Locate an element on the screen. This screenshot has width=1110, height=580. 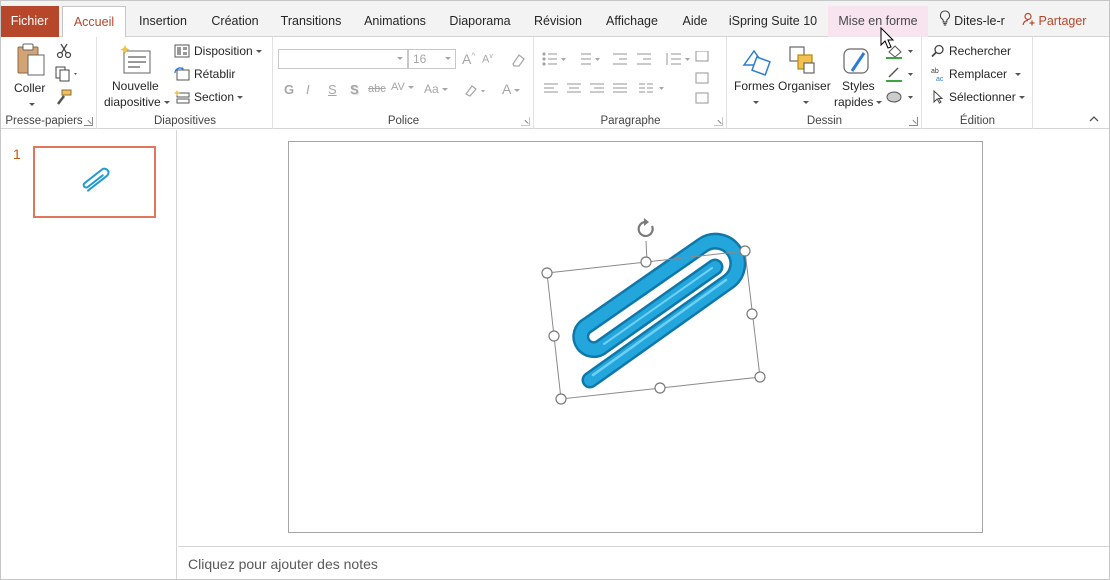
resize-handle-bottom is located at coordinates (660, 388).